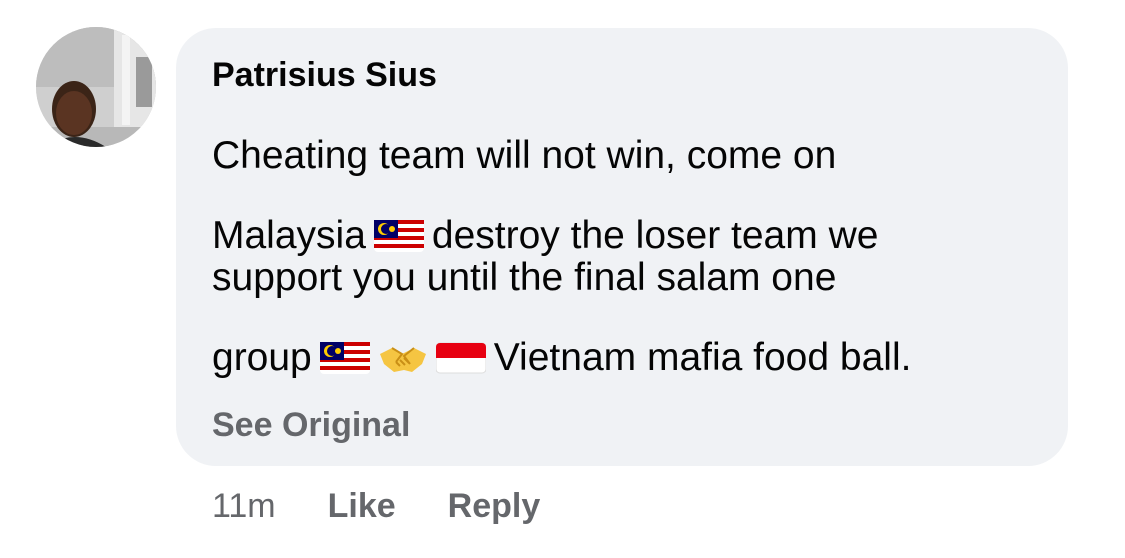 The width and height of the screenshot is (1125, 558). Describe the element at coordinates (244, 506) in the screenshot. I see `comment-timestamp: 11m` at that location.